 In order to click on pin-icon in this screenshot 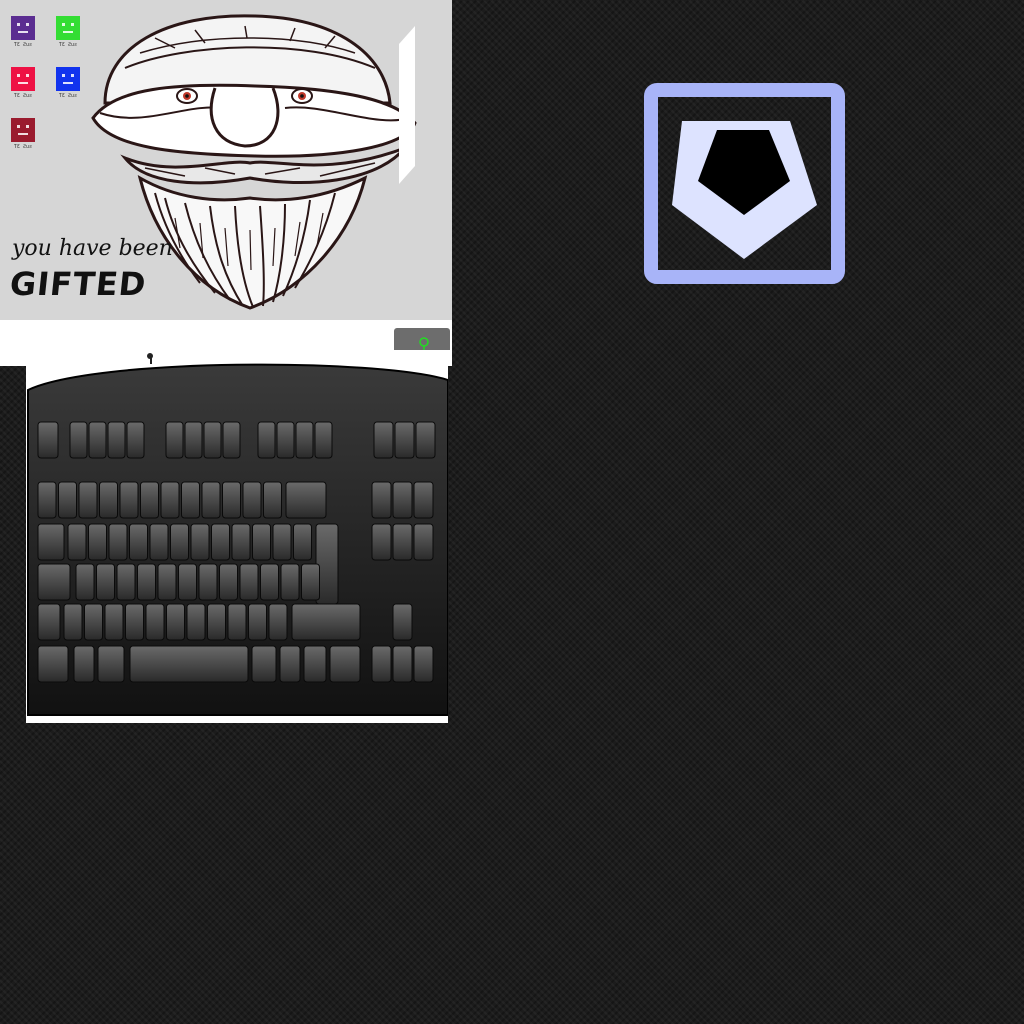, I will do `click(422, 339)`.